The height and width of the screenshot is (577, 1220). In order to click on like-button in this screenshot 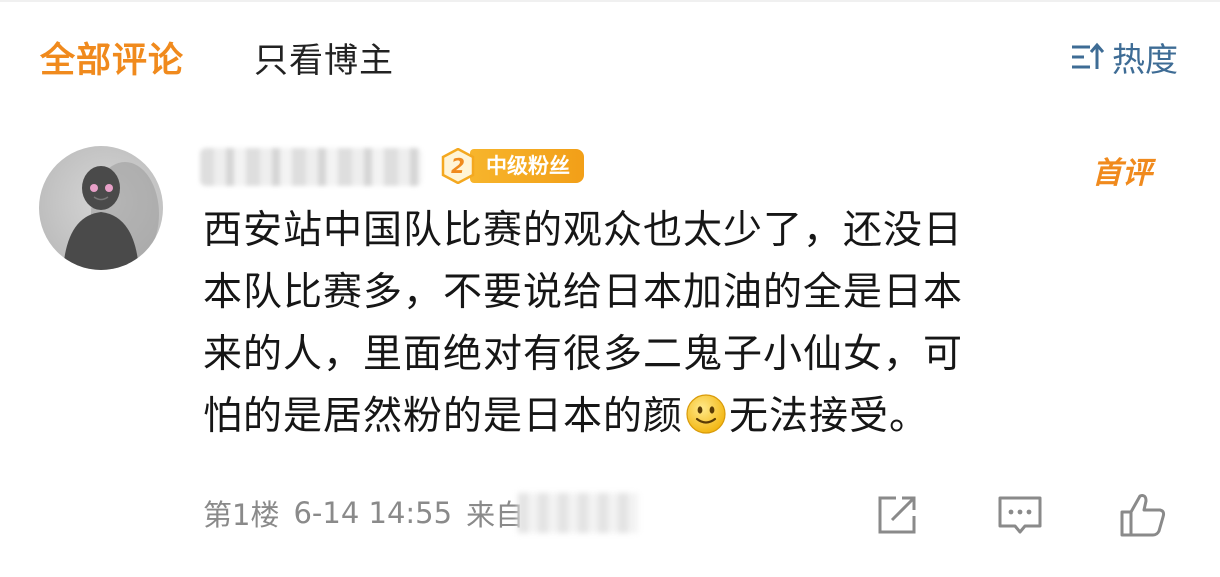, I will do `click(1143, 515)`.